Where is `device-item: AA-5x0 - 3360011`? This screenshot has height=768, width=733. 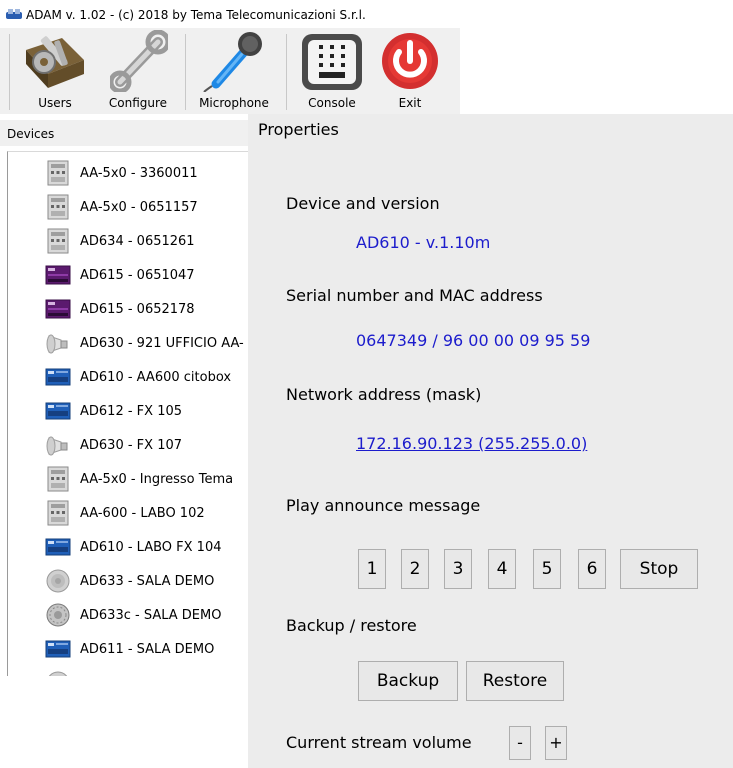
device-item: AA-5x0 - 3360011 is located at coordinates (128, 173).